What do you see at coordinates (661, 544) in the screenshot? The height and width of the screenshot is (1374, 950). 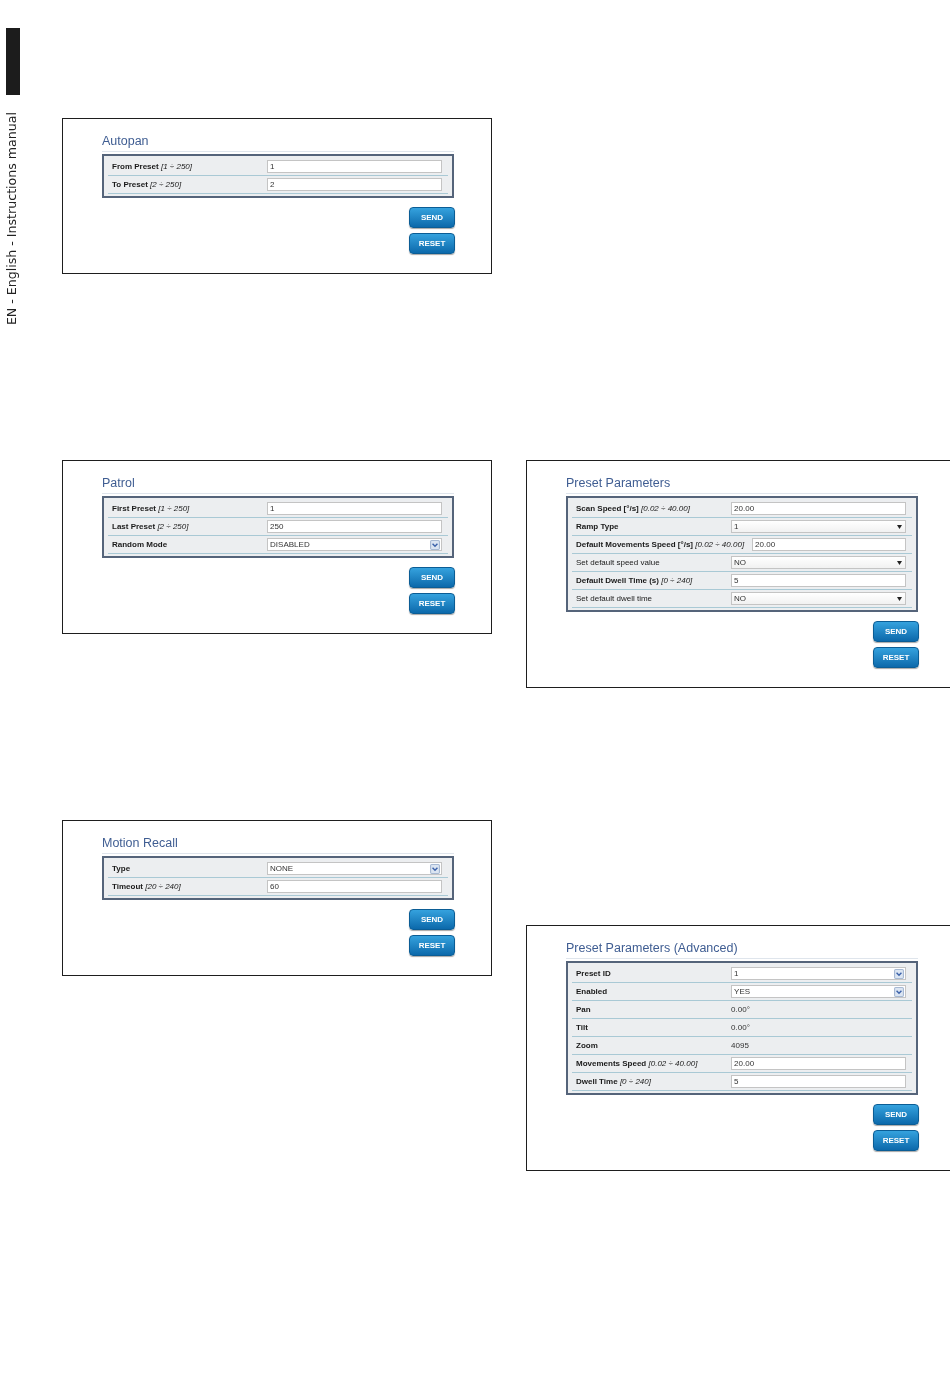 I see `field-label: Default Movements Speed [°/s] [0.02 ÷ 40.00]` at bounding box center [661, 544].